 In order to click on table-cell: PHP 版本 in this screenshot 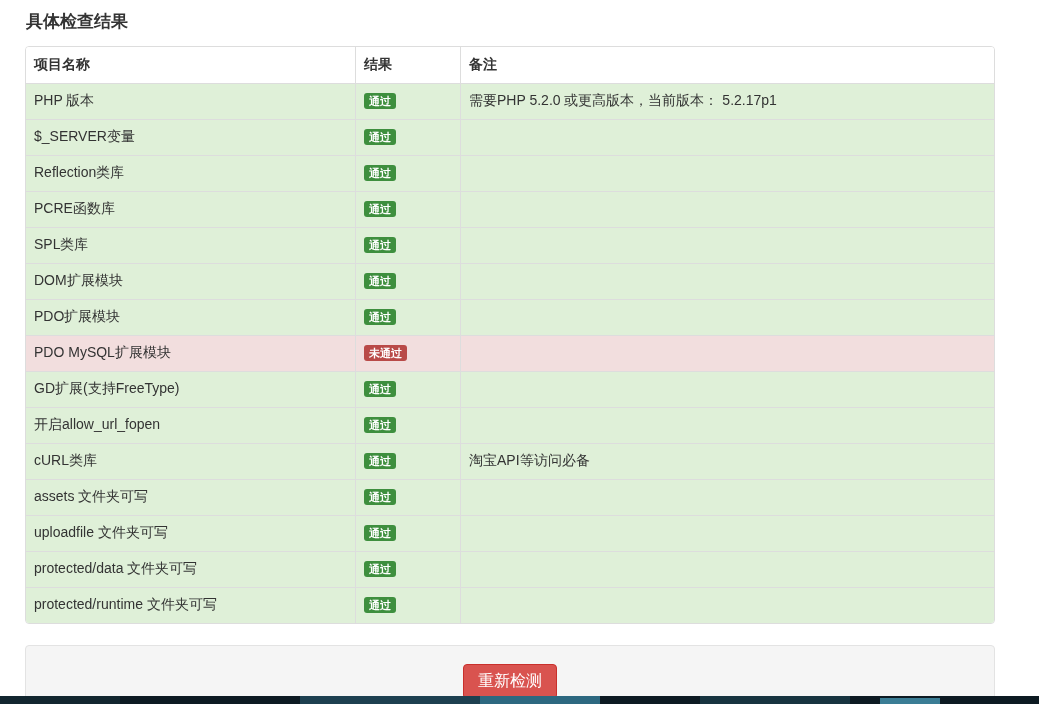, I will do `click(191, 101)`.